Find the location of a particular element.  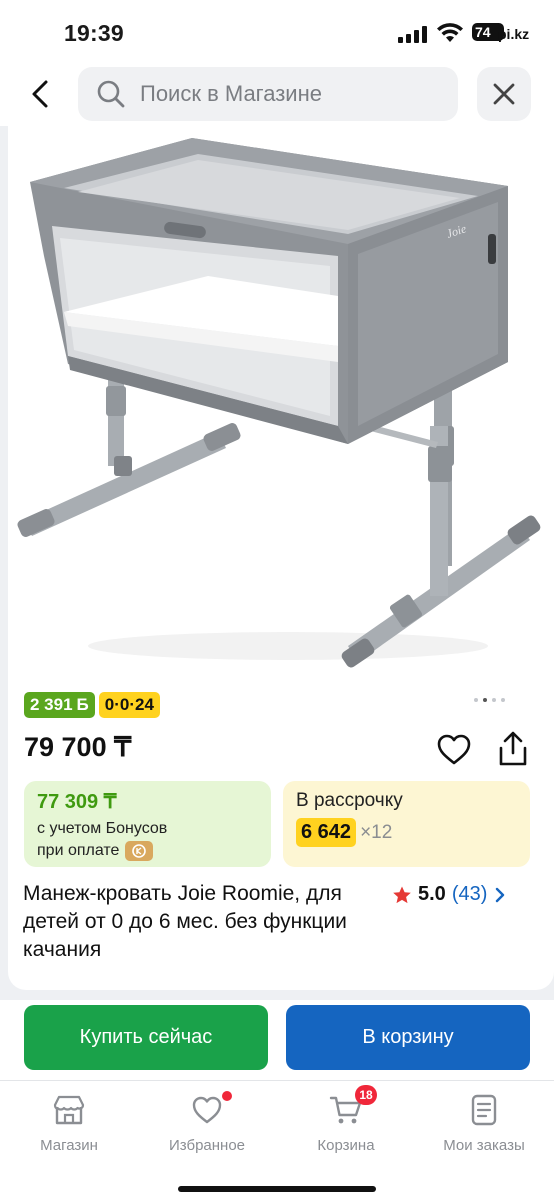

nav-item-favorites: Избранное is located at coordinates (207, 1124).